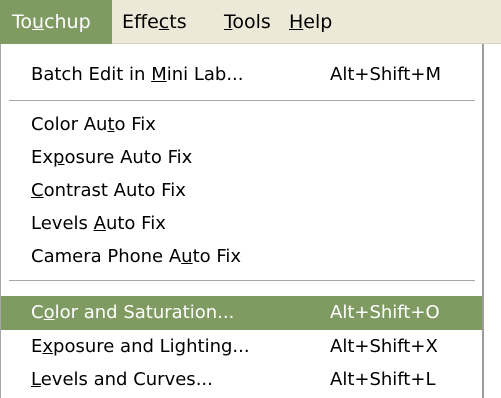 The width and height of the screenshot is (501, 398). What do you see at coordinates (385, 312) in the screenshot?
I see `menu-item-shortcut: Alt+Shift+O` at bounding box center [385, 312].